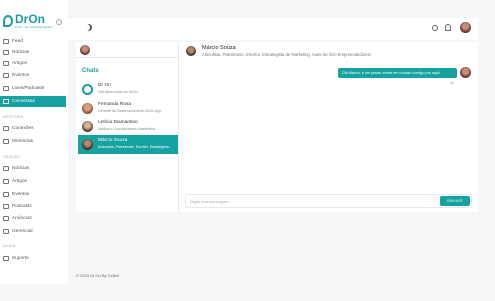 This screenshot has width=495, height=301. Describe the element at coordinates (34, 27) in the screenshot. I see `brand-tagline: Dr On - Seu Assistente Médico` at that location.